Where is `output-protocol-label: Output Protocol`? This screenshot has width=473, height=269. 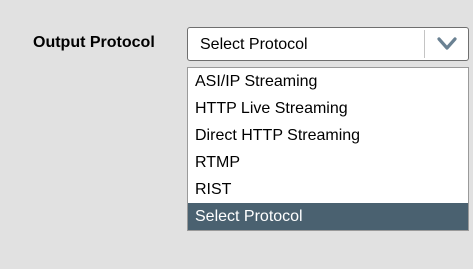 output-protocol-label: Output Protocol is located at coordinates (94, 42).